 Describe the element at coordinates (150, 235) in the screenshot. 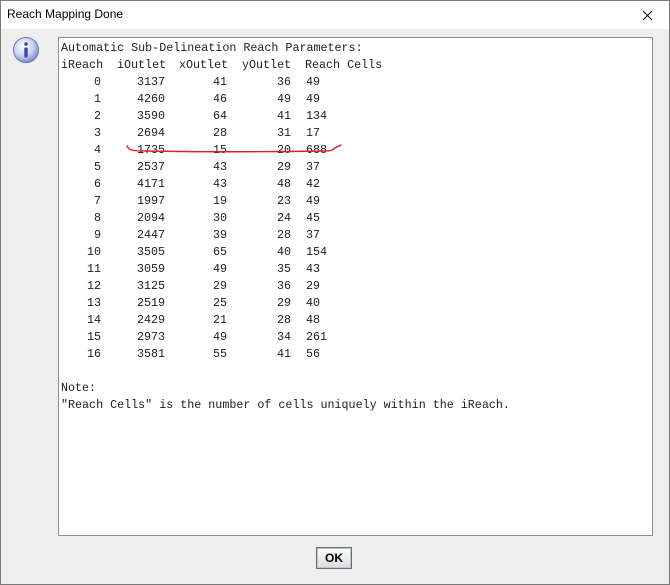

I see `column-ioutlet-cell: 2447` at that location.